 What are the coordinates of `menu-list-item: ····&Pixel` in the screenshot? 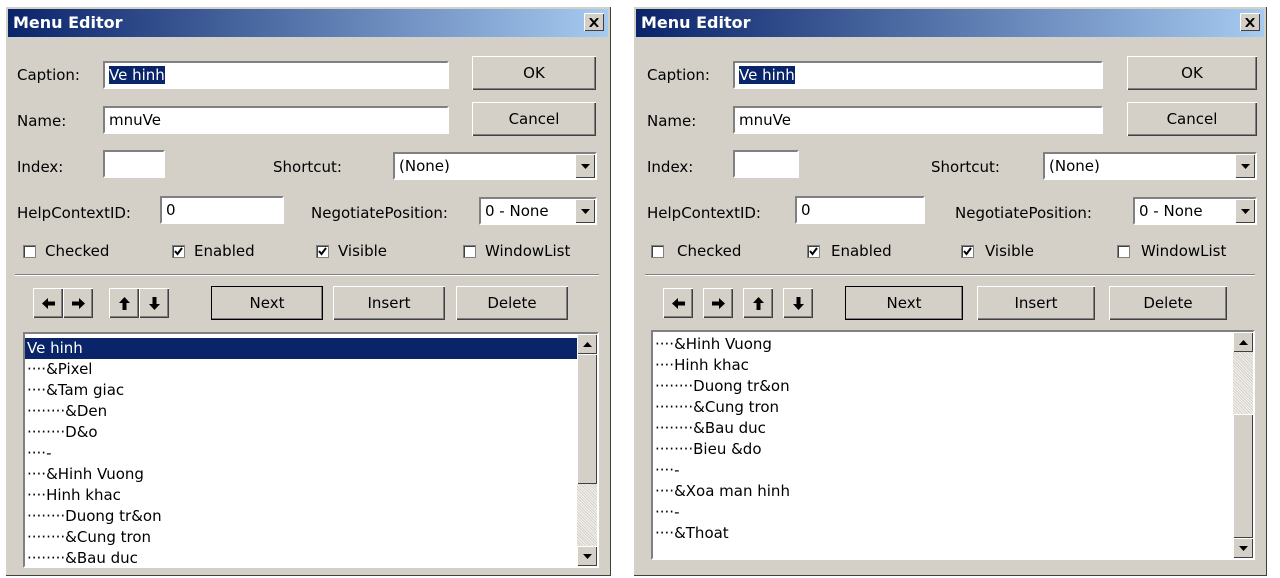 It's located at (301, 369).